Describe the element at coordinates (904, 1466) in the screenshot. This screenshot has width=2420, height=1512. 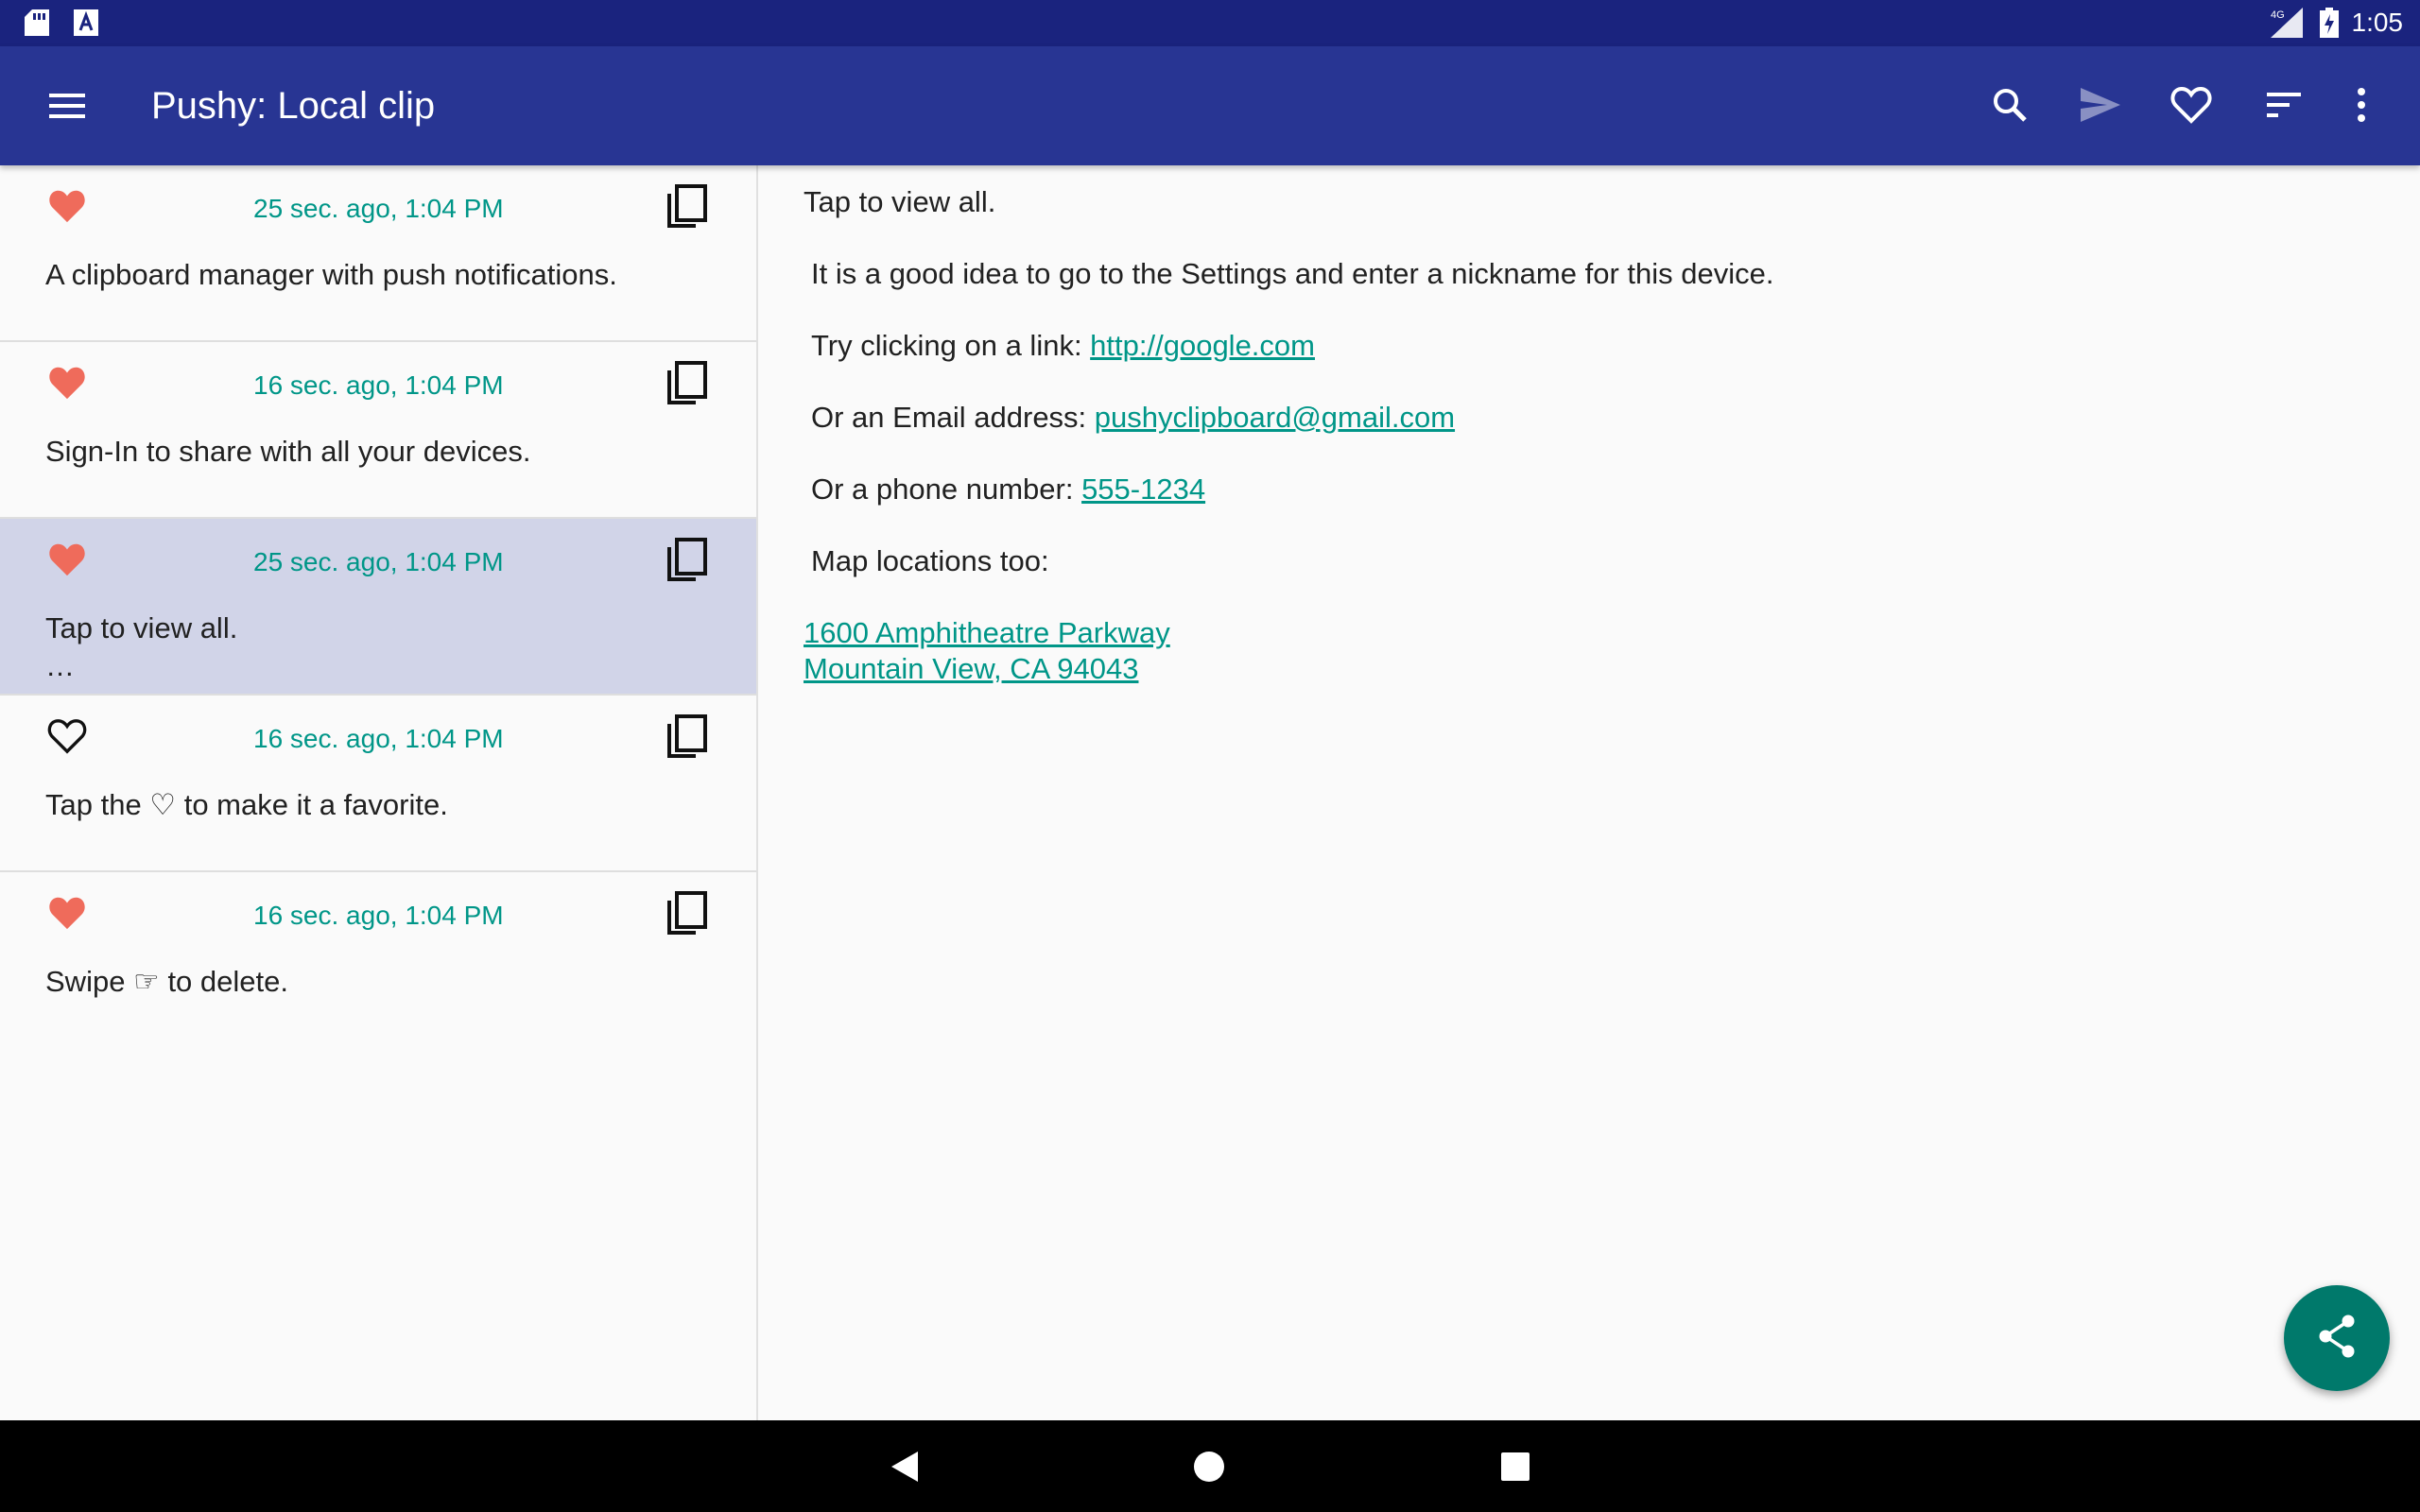
I see `back-icon` at that location.